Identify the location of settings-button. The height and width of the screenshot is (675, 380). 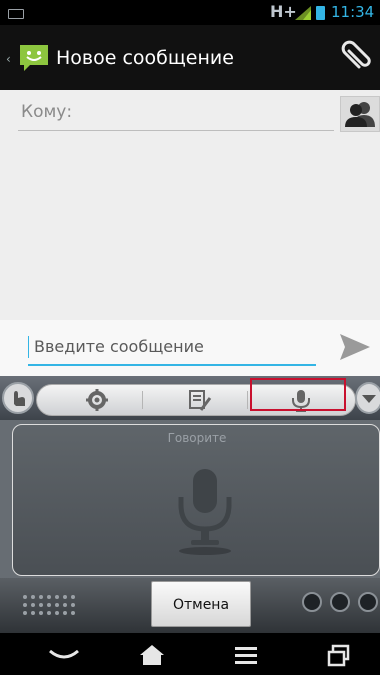
(97, 400).